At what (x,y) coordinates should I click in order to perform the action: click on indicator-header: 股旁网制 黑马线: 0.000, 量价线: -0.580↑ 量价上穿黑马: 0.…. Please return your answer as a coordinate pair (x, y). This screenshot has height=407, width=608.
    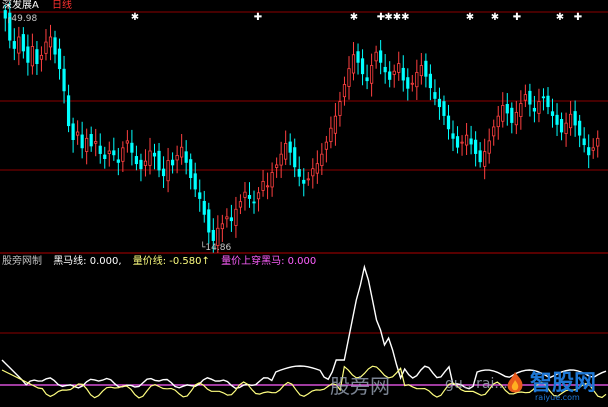
    Looking at the image, I should click on (163, 262).